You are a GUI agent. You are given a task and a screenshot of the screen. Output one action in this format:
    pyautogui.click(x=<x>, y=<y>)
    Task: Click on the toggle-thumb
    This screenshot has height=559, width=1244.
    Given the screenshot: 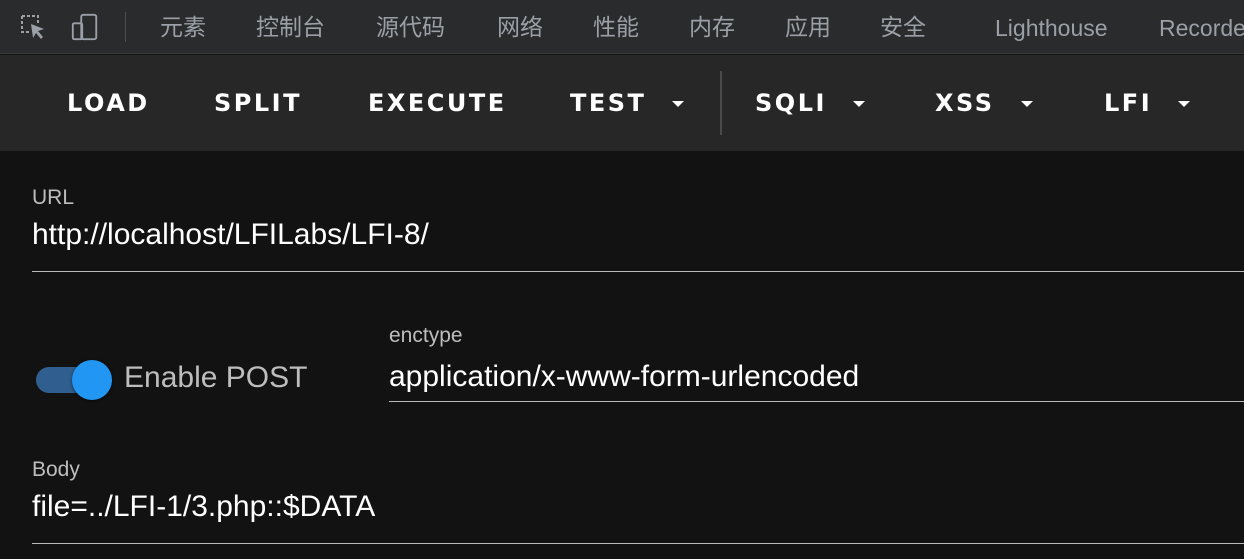 What is the action you would take?
    pyautogui.click(x=92, y=380)
    